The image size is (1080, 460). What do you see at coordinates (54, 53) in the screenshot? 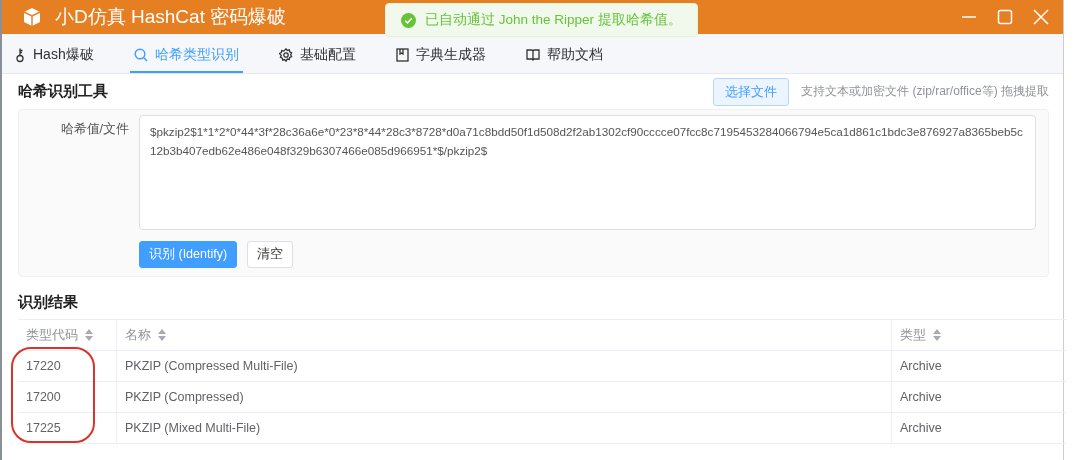
I see `tab: Hash爆破` at bounding box center [54, 53].